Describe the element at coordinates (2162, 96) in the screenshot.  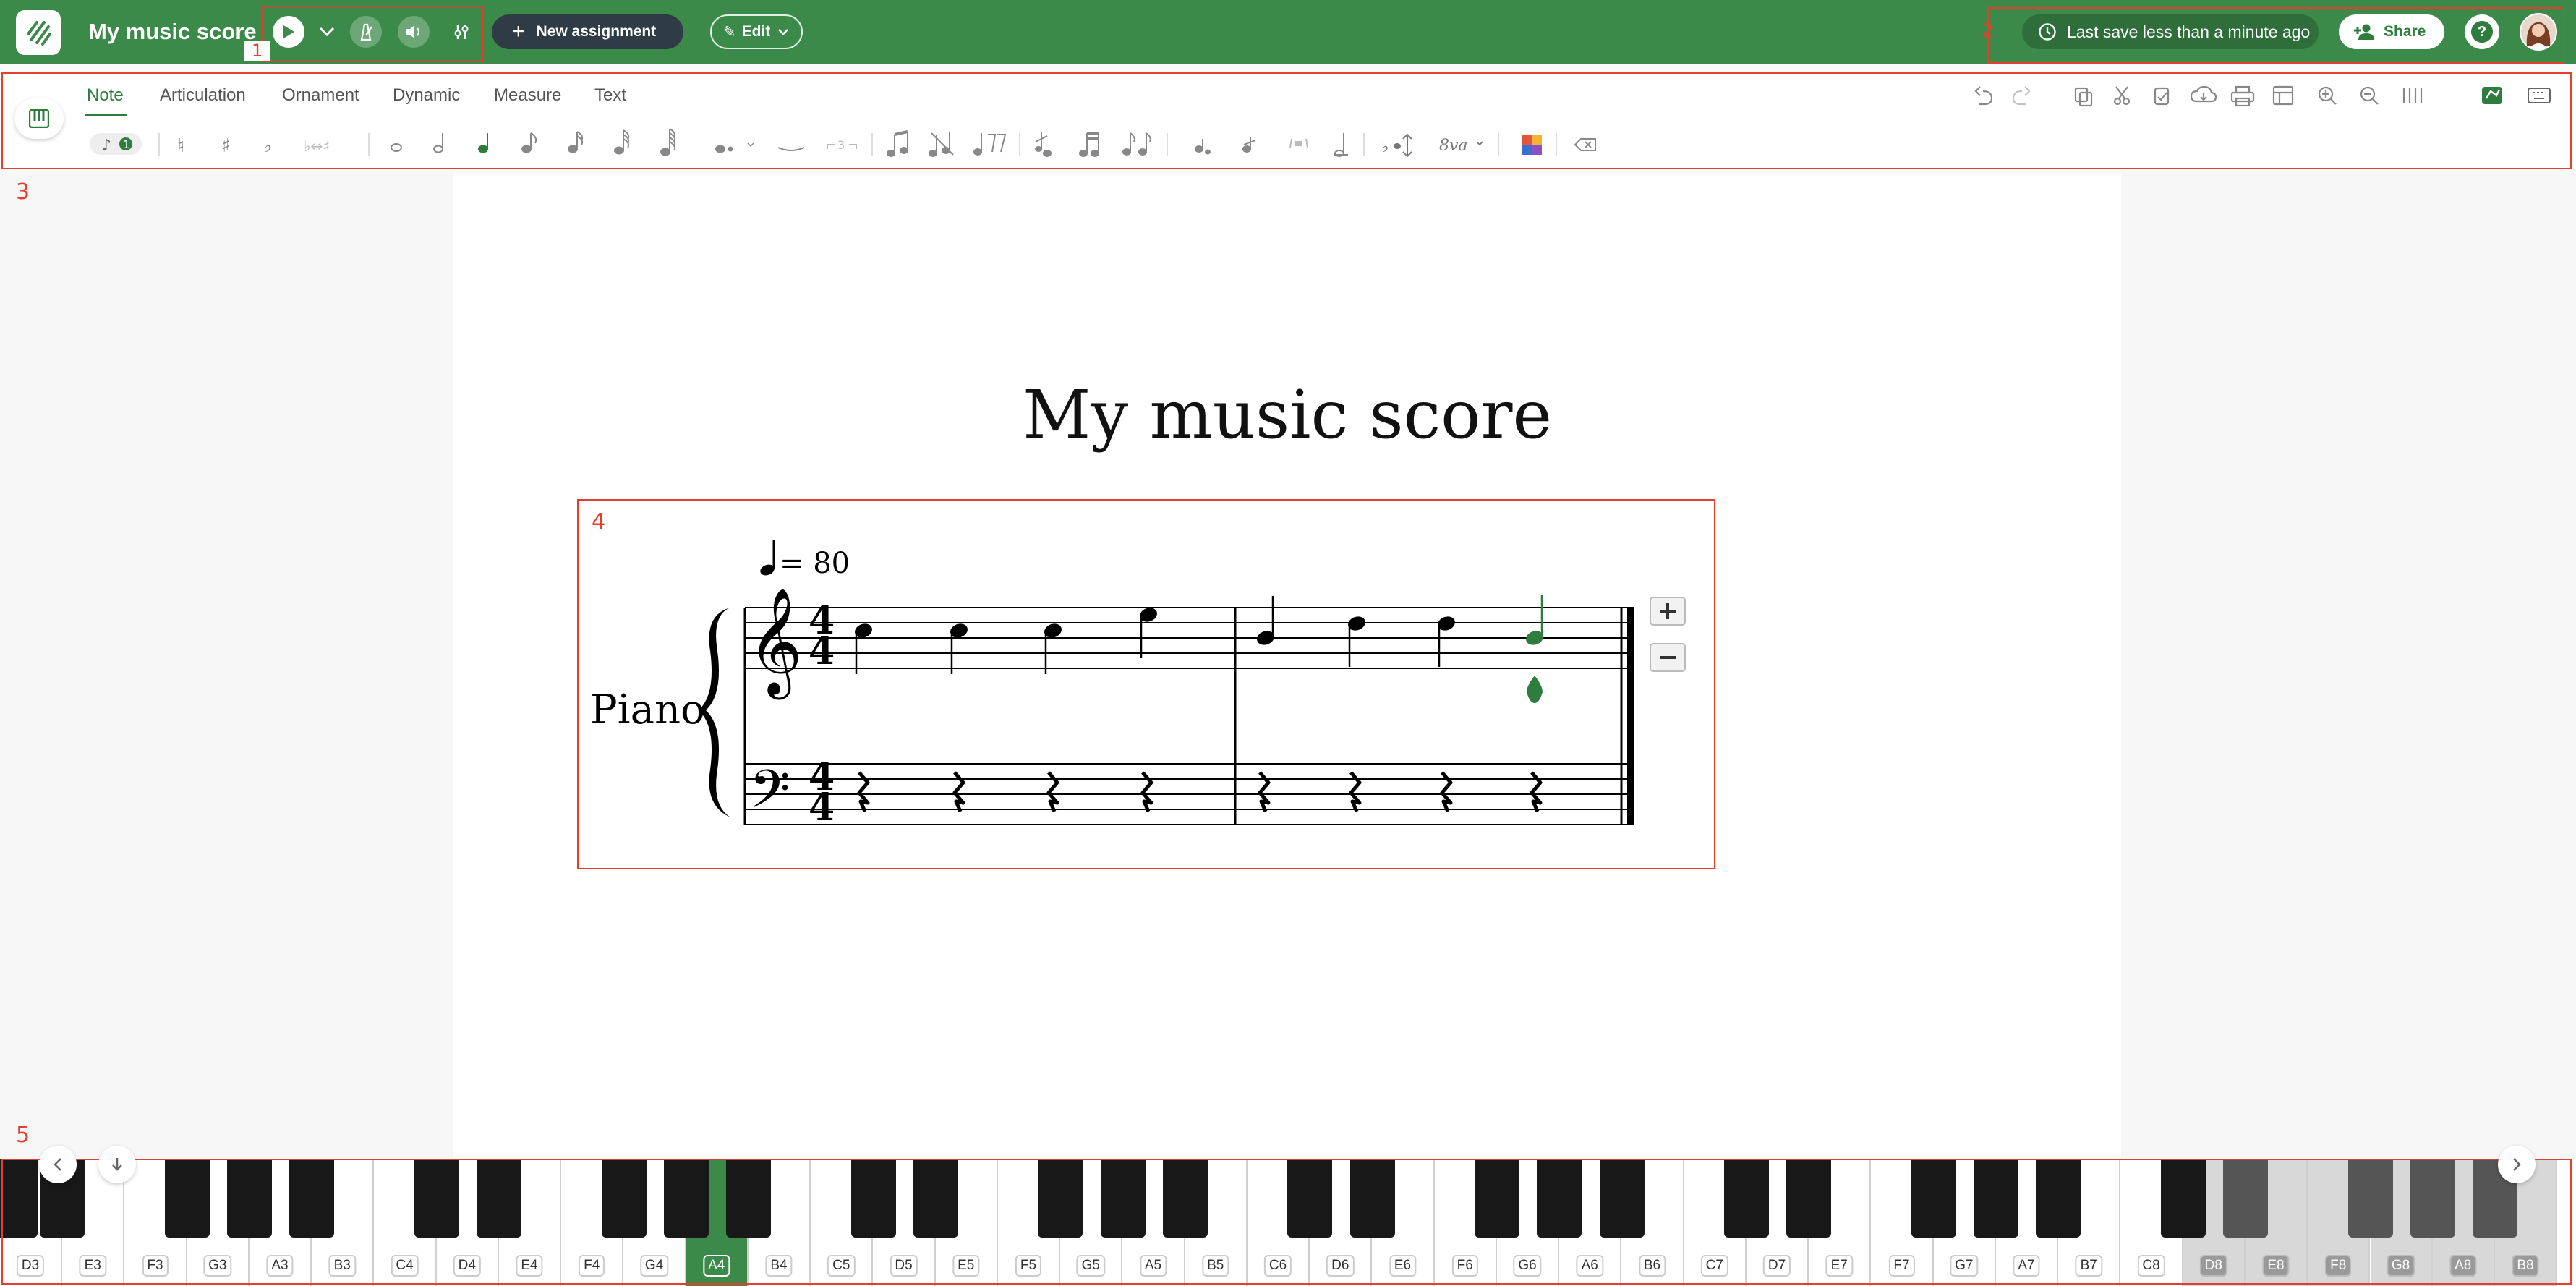
I see `paste-icon` at that location.